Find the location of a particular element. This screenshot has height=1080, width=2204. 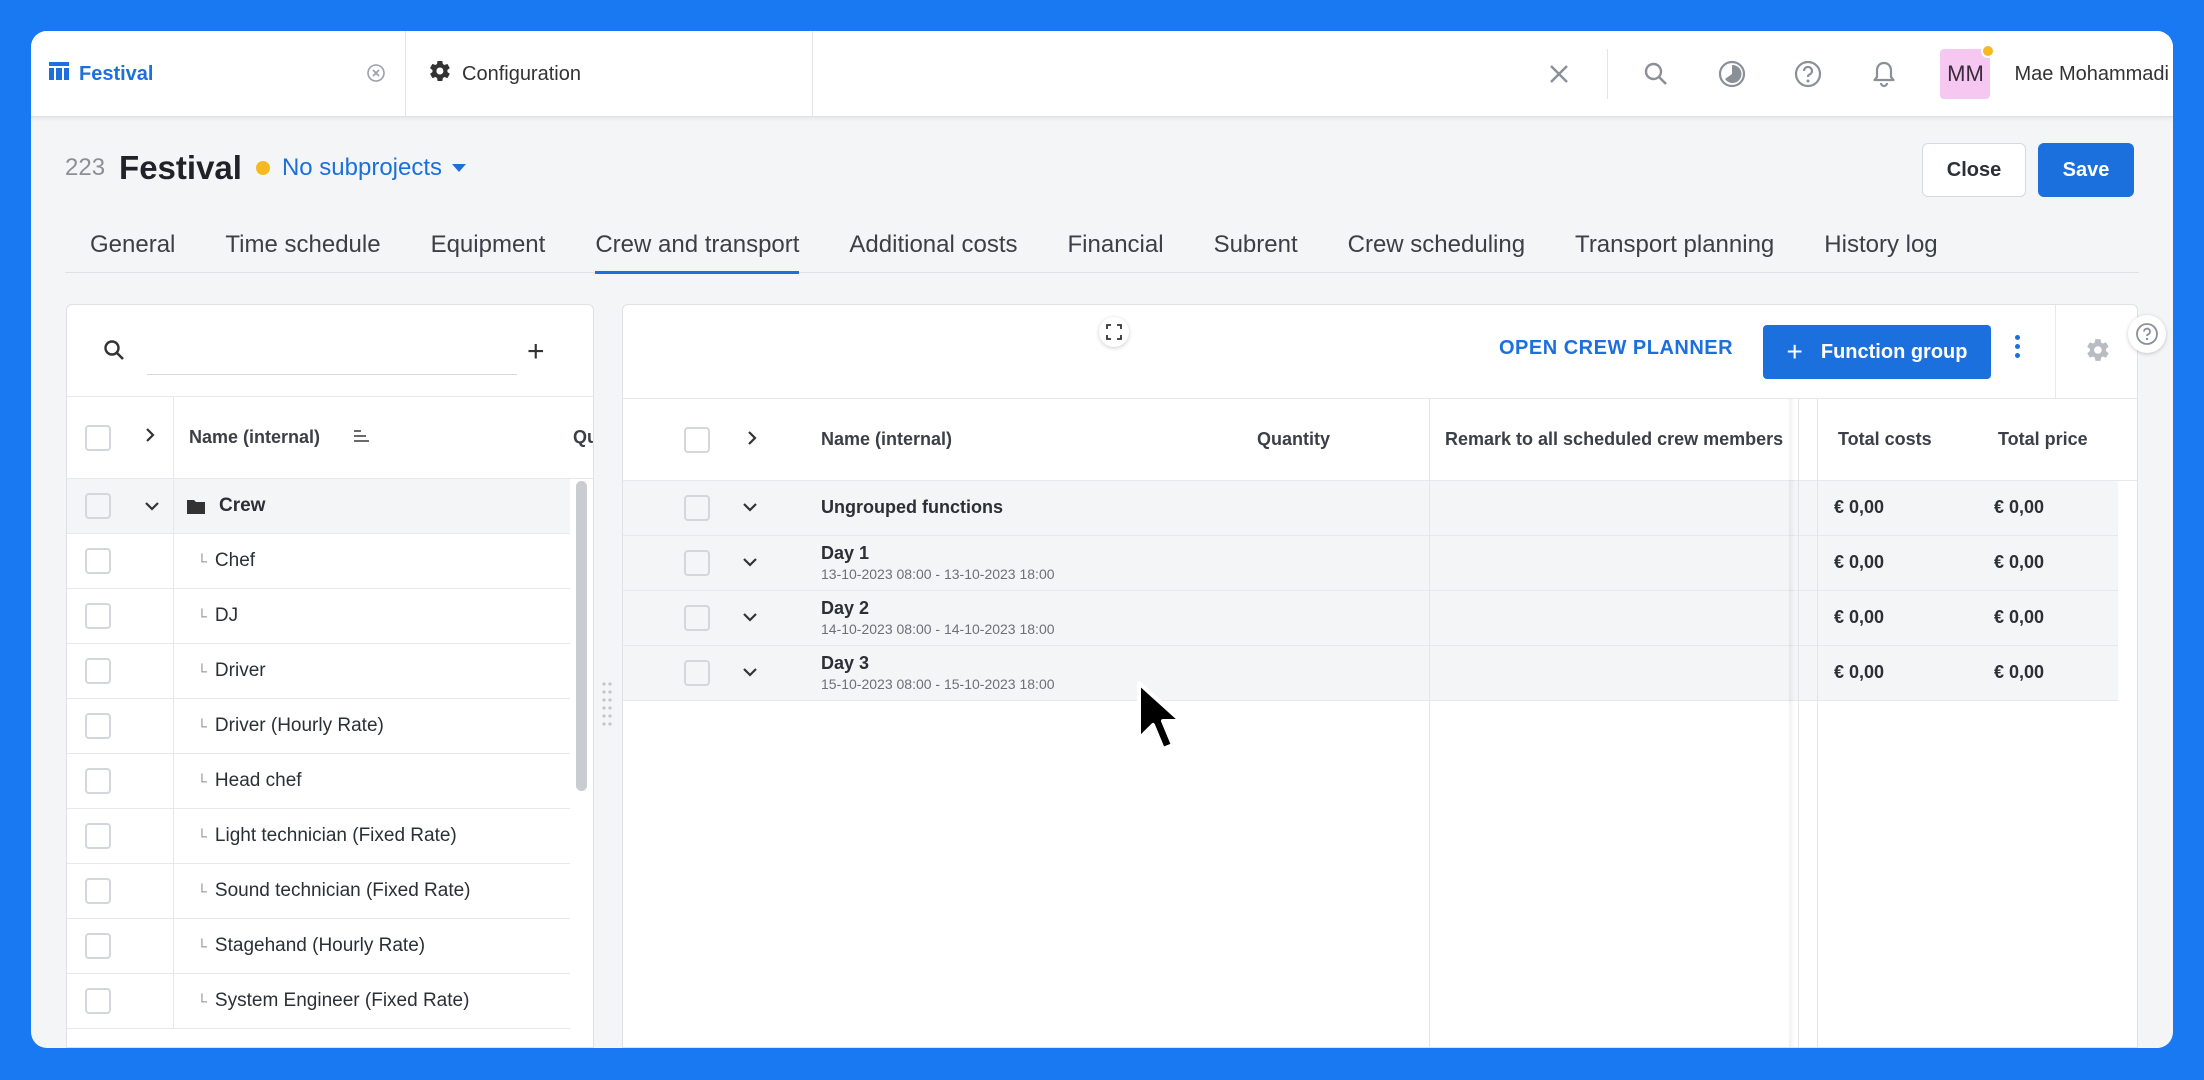

column-header-quantity: Quantity is located at coordinates (1293, 439).